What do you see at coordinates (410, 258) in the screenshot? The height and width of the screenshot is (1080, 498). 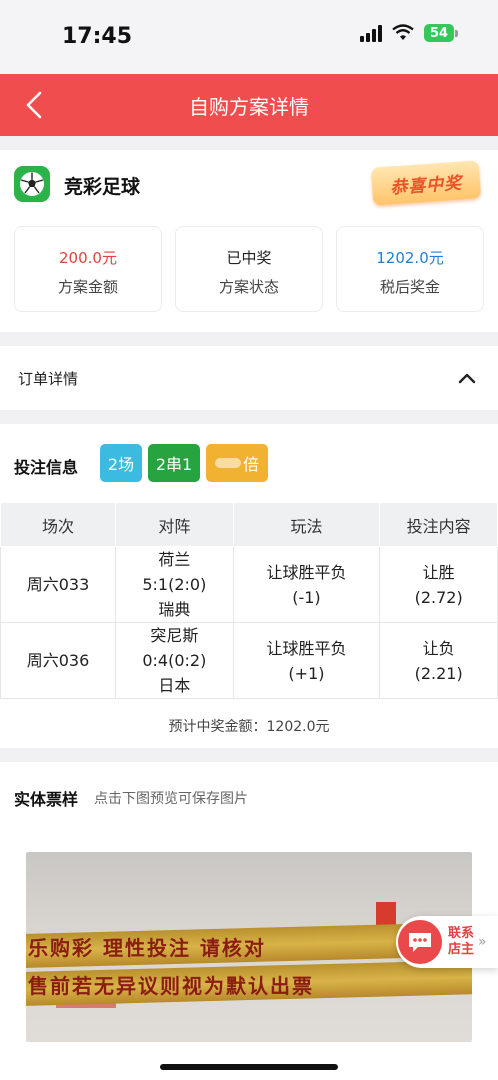 I see `stat-prize-value: 1202.0元` at bounding box center [410, 258].